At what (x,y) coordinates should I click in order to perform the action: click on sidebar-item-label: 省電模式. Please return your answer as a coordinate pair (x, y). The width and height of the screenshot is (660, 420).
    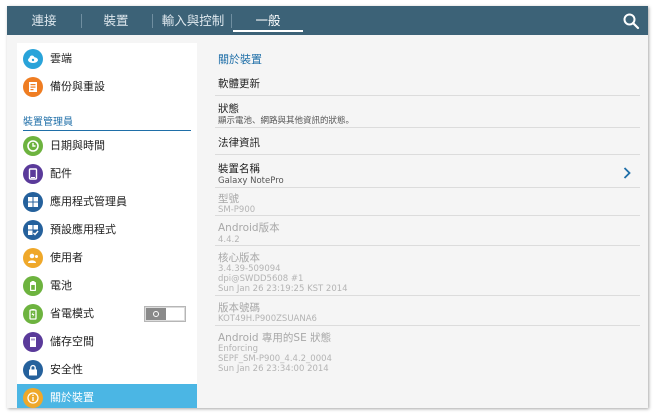
    Looking at the image, I should click on (72, 313).